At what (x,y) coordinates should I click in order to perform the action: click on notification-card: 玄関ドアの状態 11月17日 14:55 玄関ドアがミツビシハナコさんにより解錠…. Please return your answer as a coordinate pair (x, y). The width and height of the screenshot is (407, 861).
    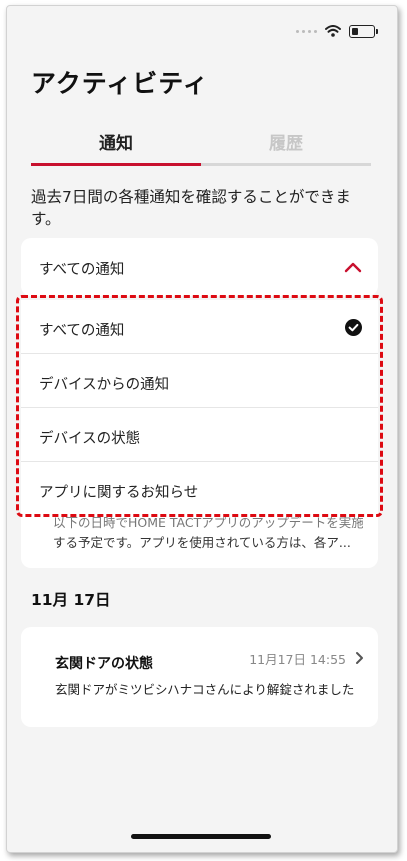
    Looking at the image, I should click on (199, 677).